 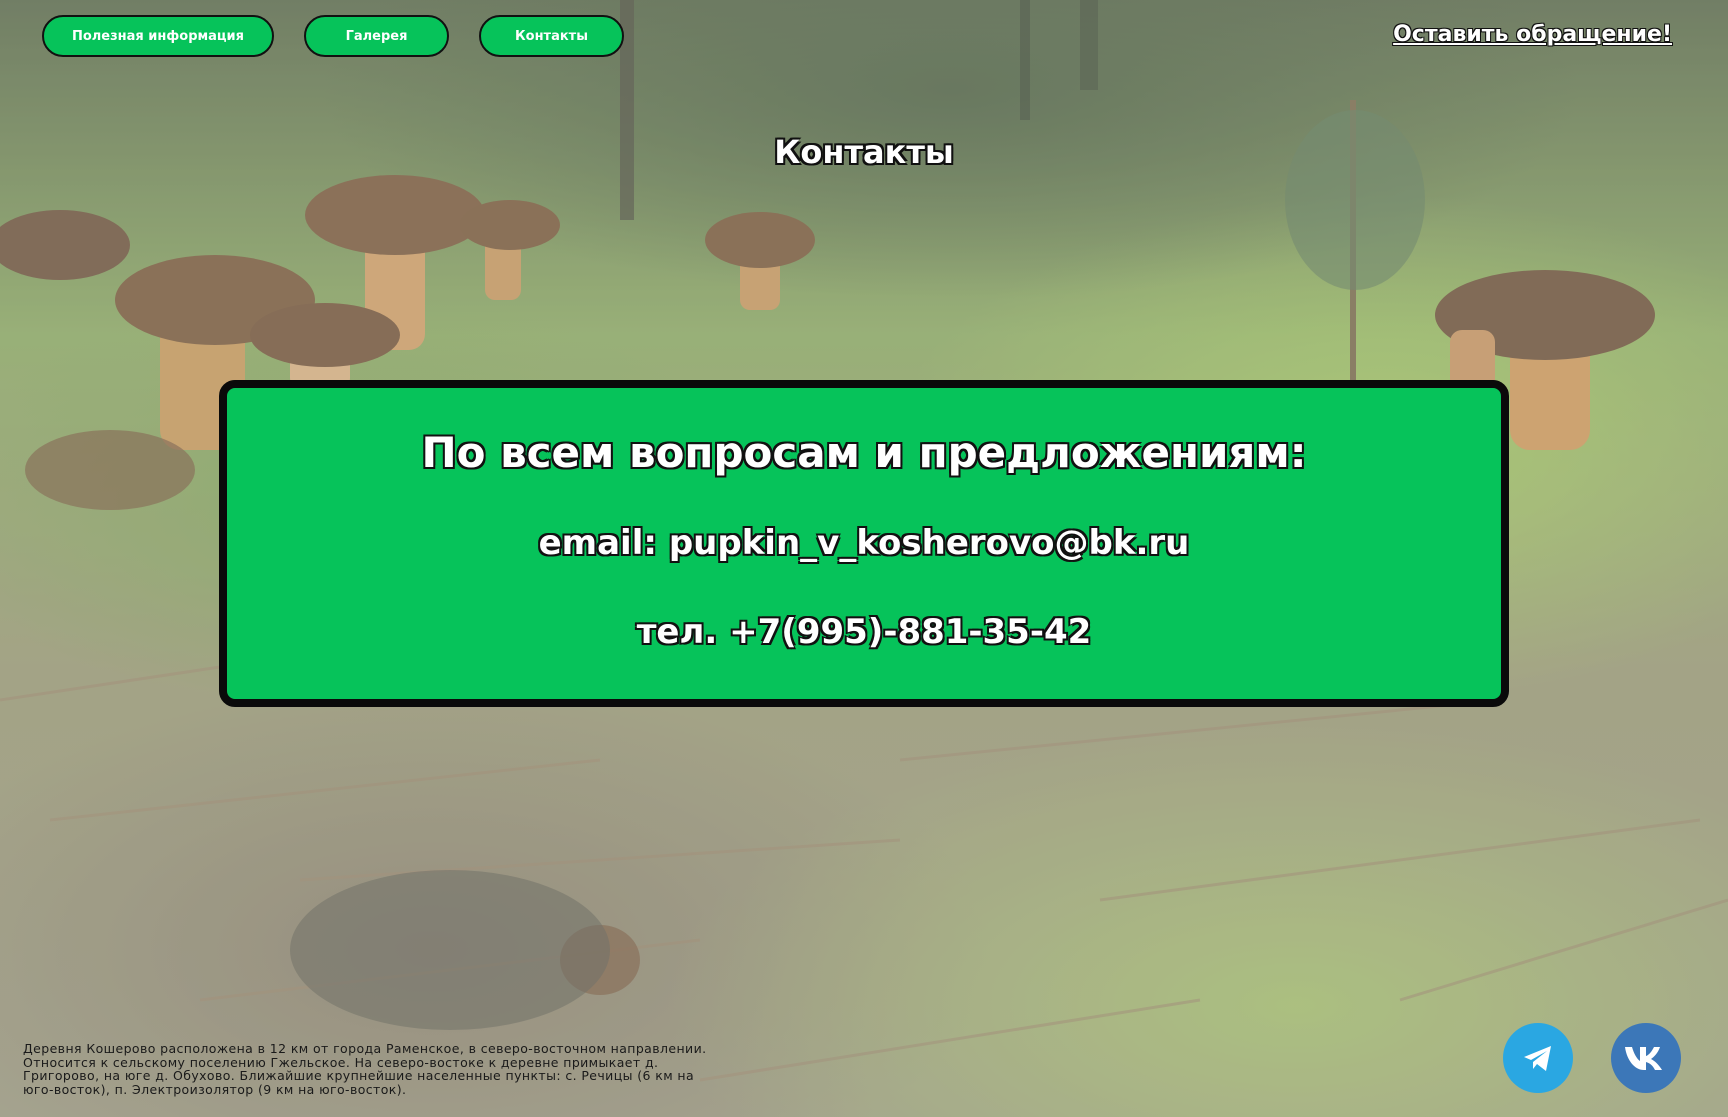 I want to click on telegram-link, so click(x=1538, y=1058).